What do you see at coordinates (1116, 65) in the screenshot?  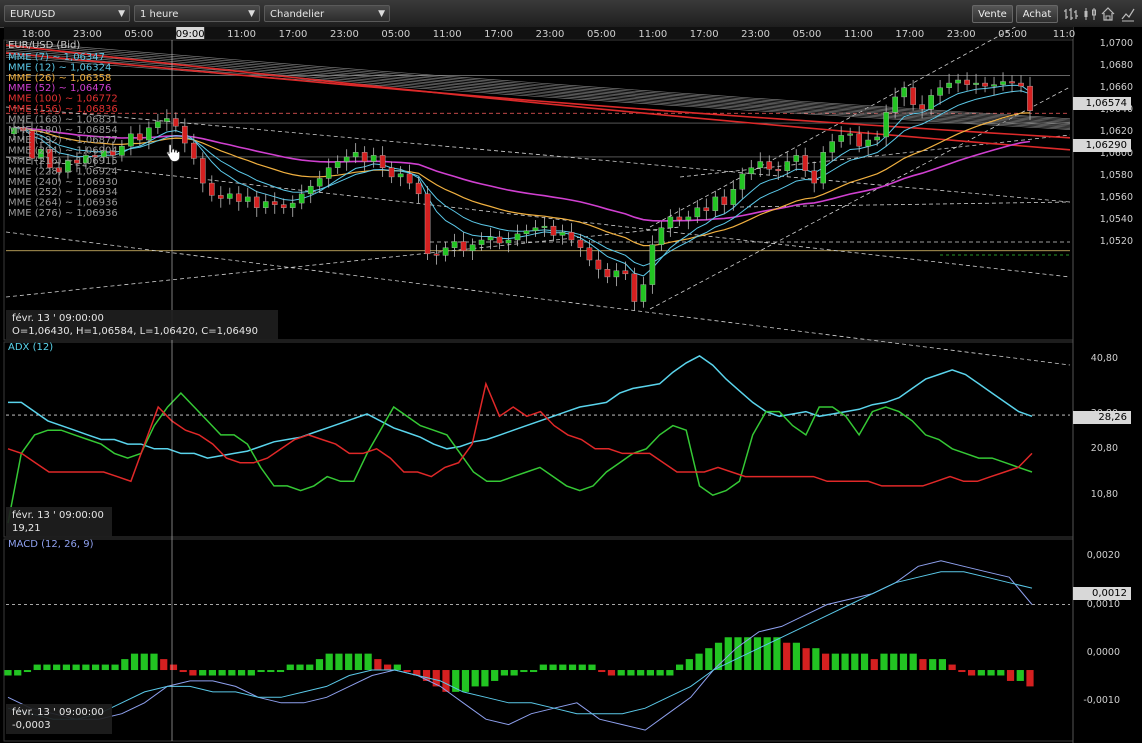 I see `price-axis-tick: 1,0680` at bounding box center [1116, 65].